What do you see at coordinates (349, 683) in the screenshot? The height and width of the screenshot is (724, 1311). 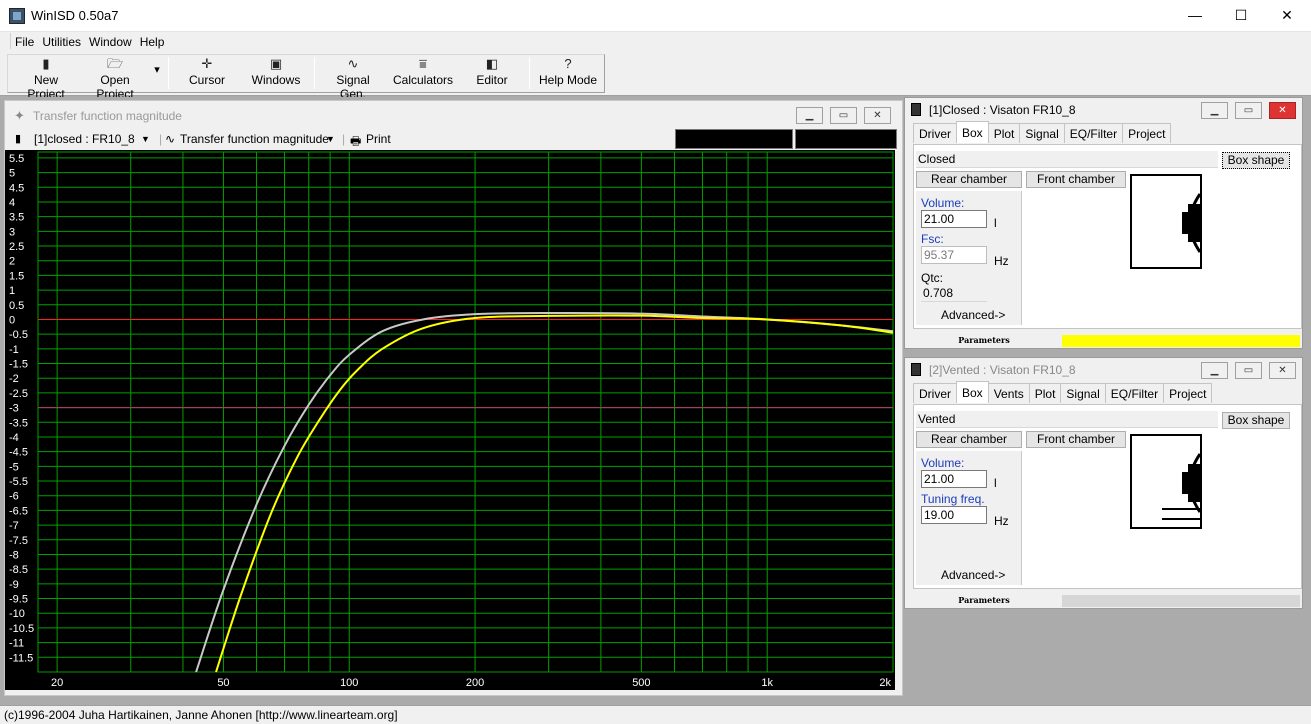 I see `x-tick-label: 100` at bounding box center [349, 683].